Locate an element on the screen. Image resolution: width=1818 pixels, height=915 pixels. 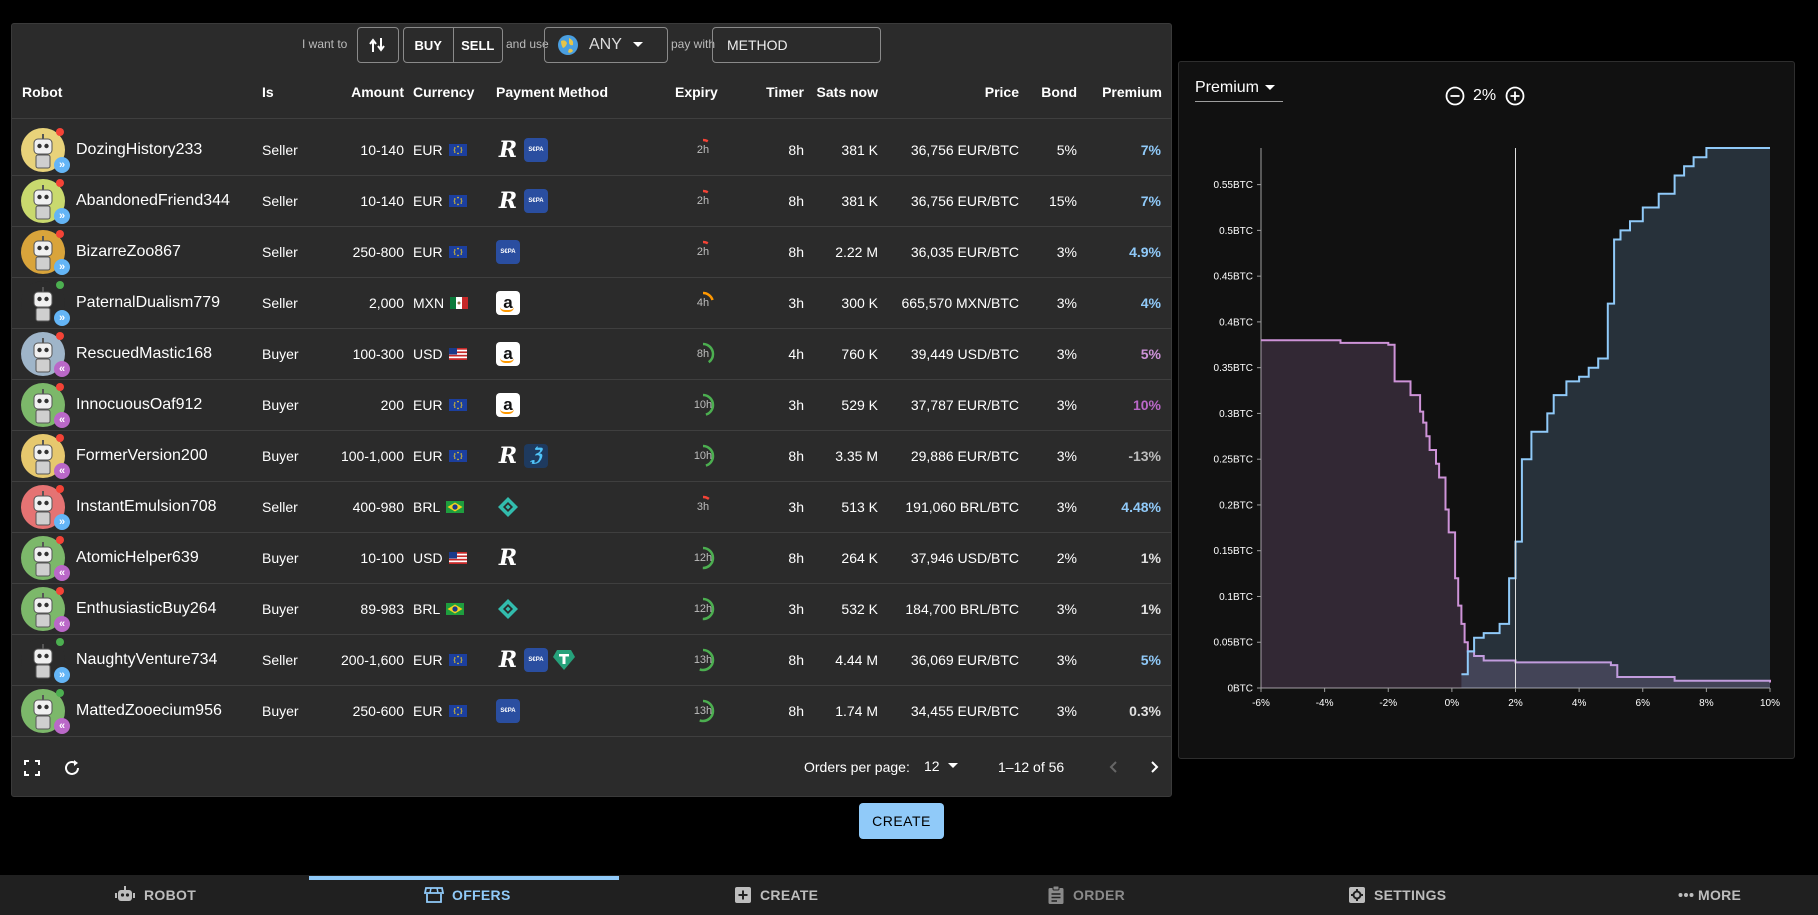
increase-premium-icon is located at coordinates (1515, 96).